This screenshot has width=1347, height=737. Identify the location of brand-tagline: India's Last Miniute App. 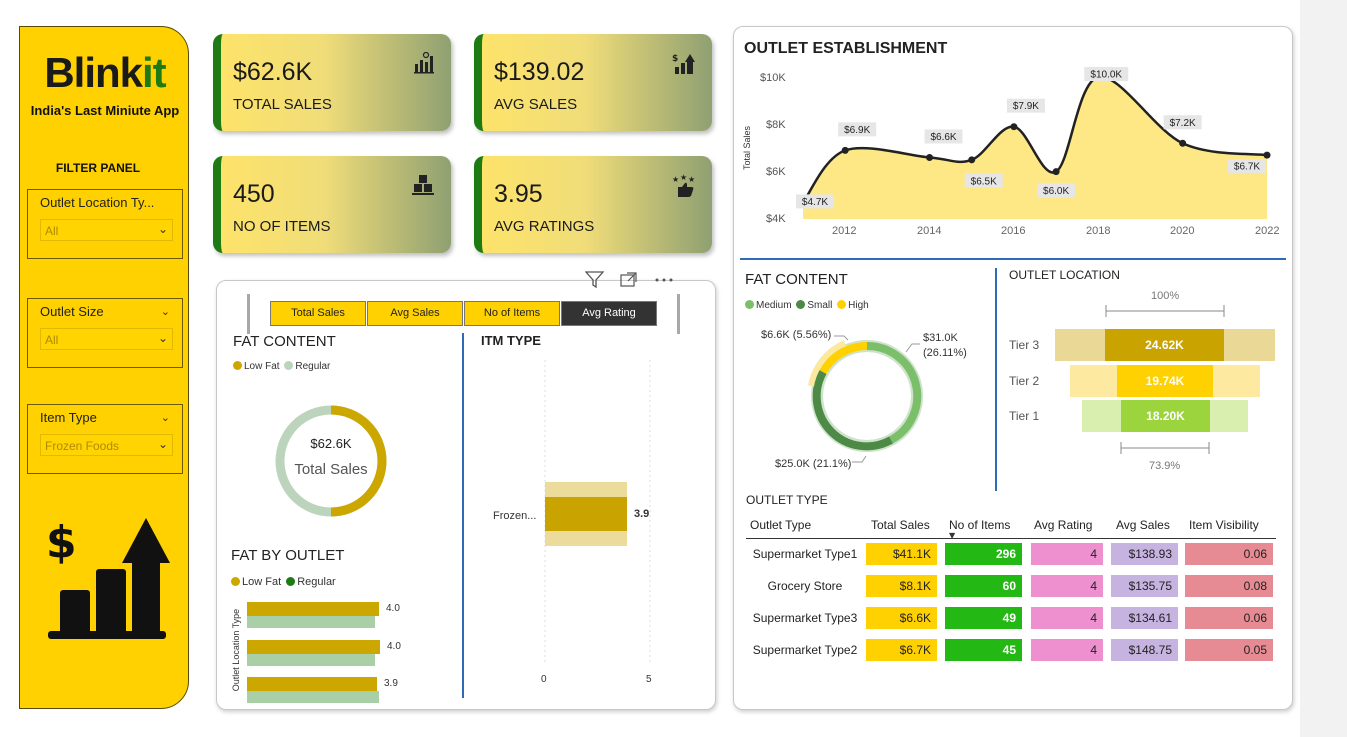
(105, 110).